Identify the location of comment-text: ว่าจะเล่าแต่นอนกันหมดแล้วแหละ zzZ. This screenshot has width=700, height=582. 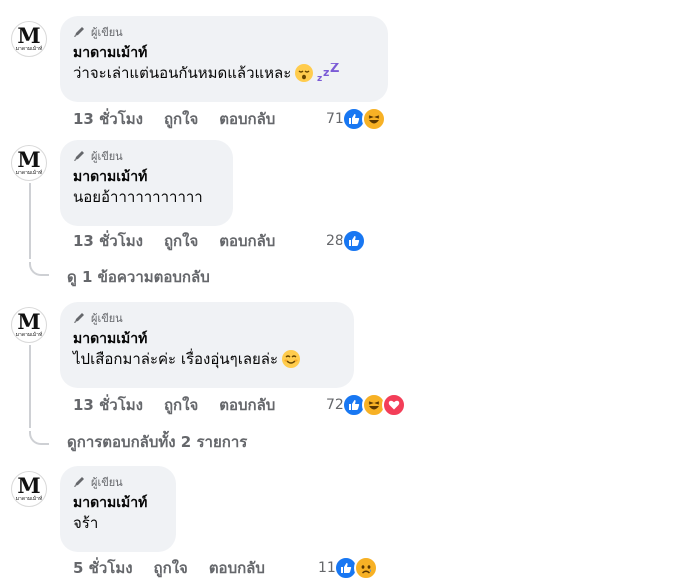
(206, 73).